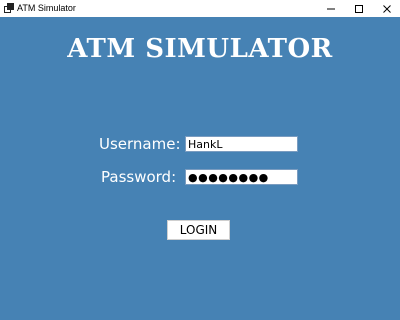 The image size is (400, 320). I want to click on minimize-button, so click(331, 8).